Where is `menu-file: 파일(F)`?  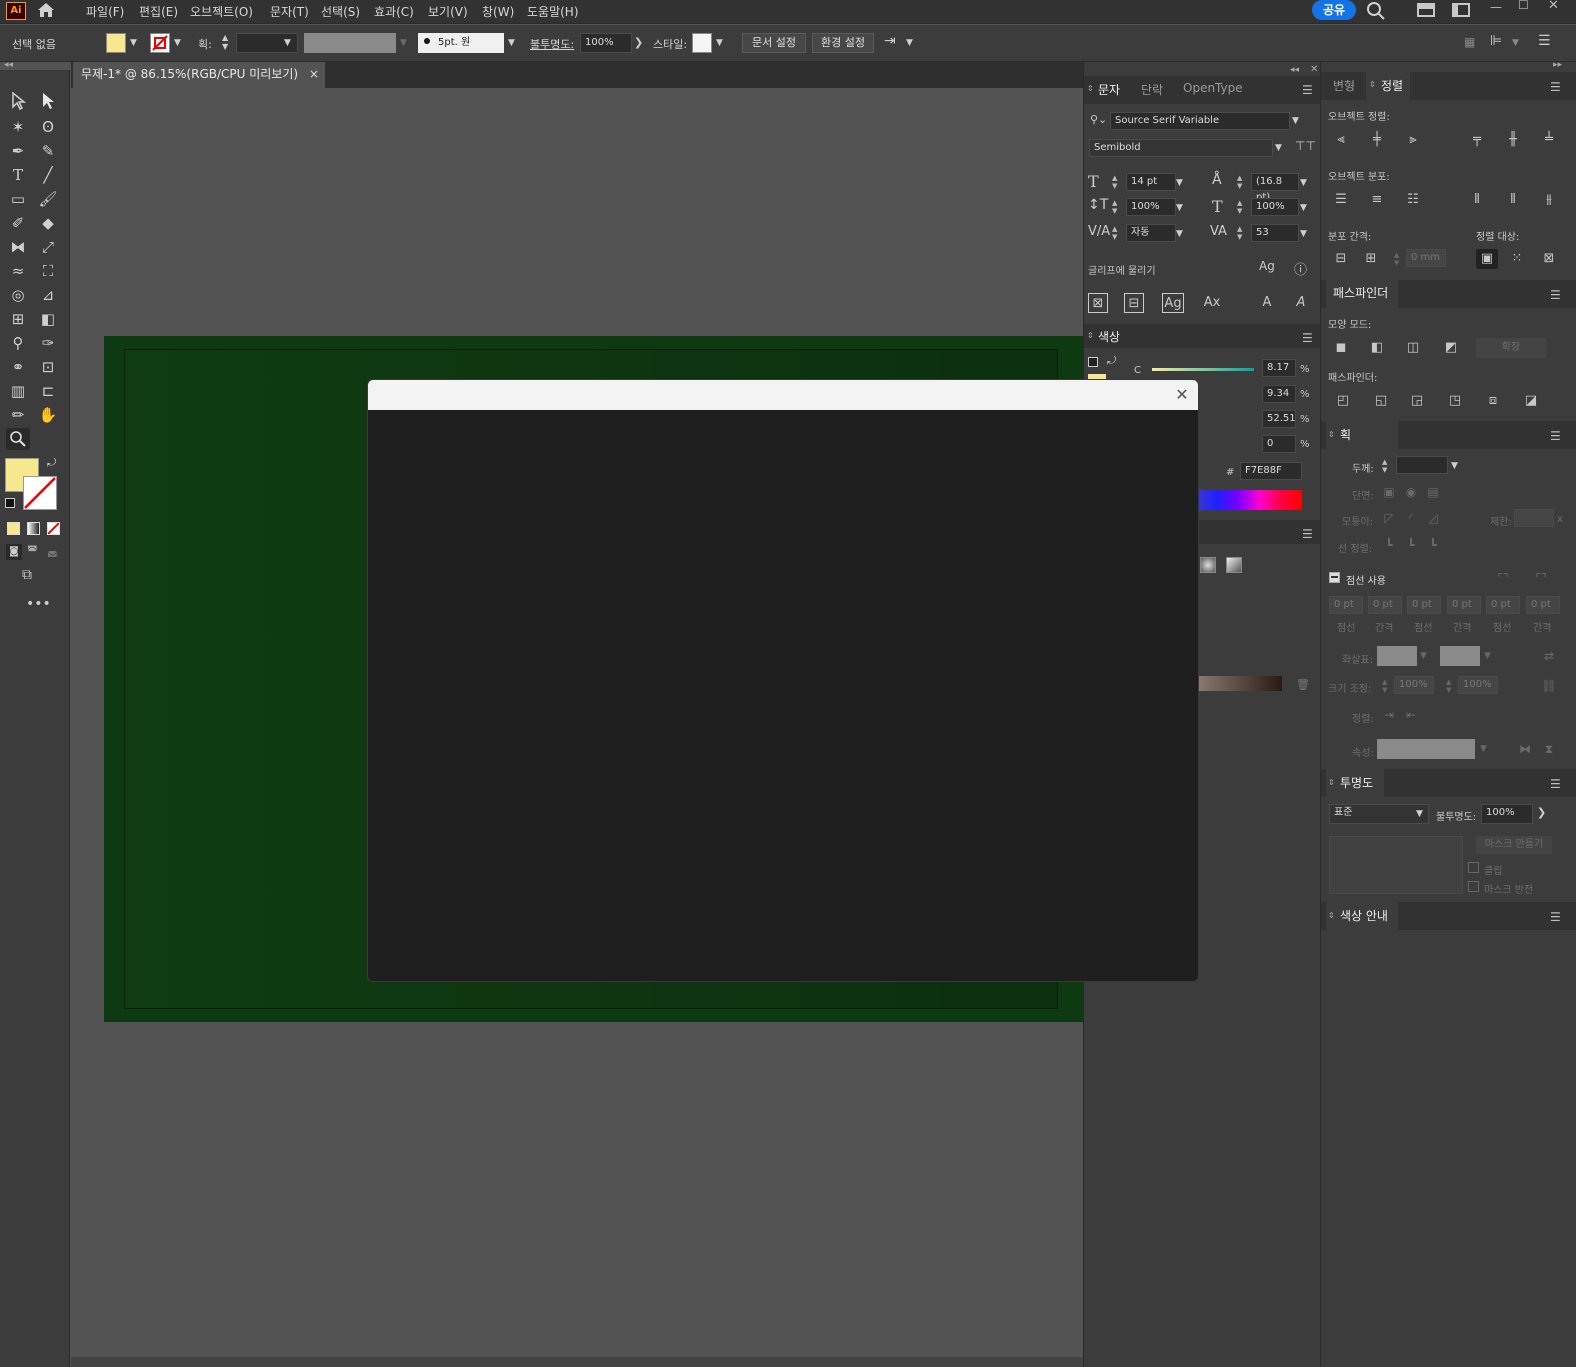
menu-file: 파일(F) is located at coordinates (105, 11).